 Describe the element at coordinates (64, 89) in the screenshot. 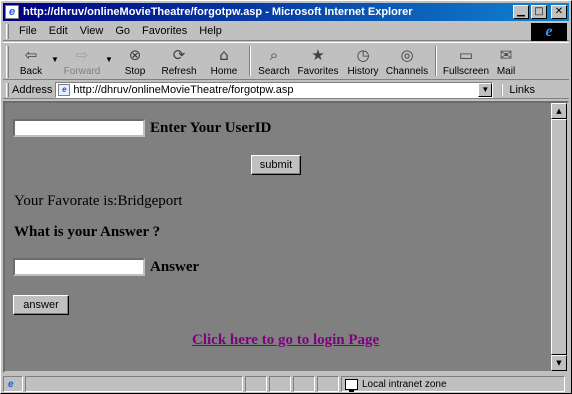

I see `page-icon: e` at that location.